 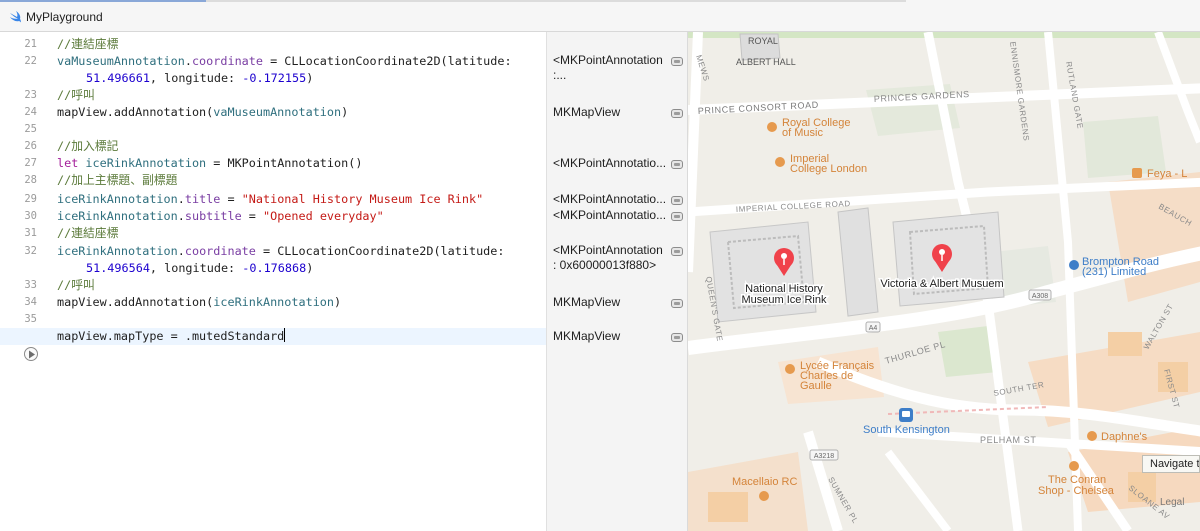 I want to click on code-number: -0.176868, so click(x=274, y=268).